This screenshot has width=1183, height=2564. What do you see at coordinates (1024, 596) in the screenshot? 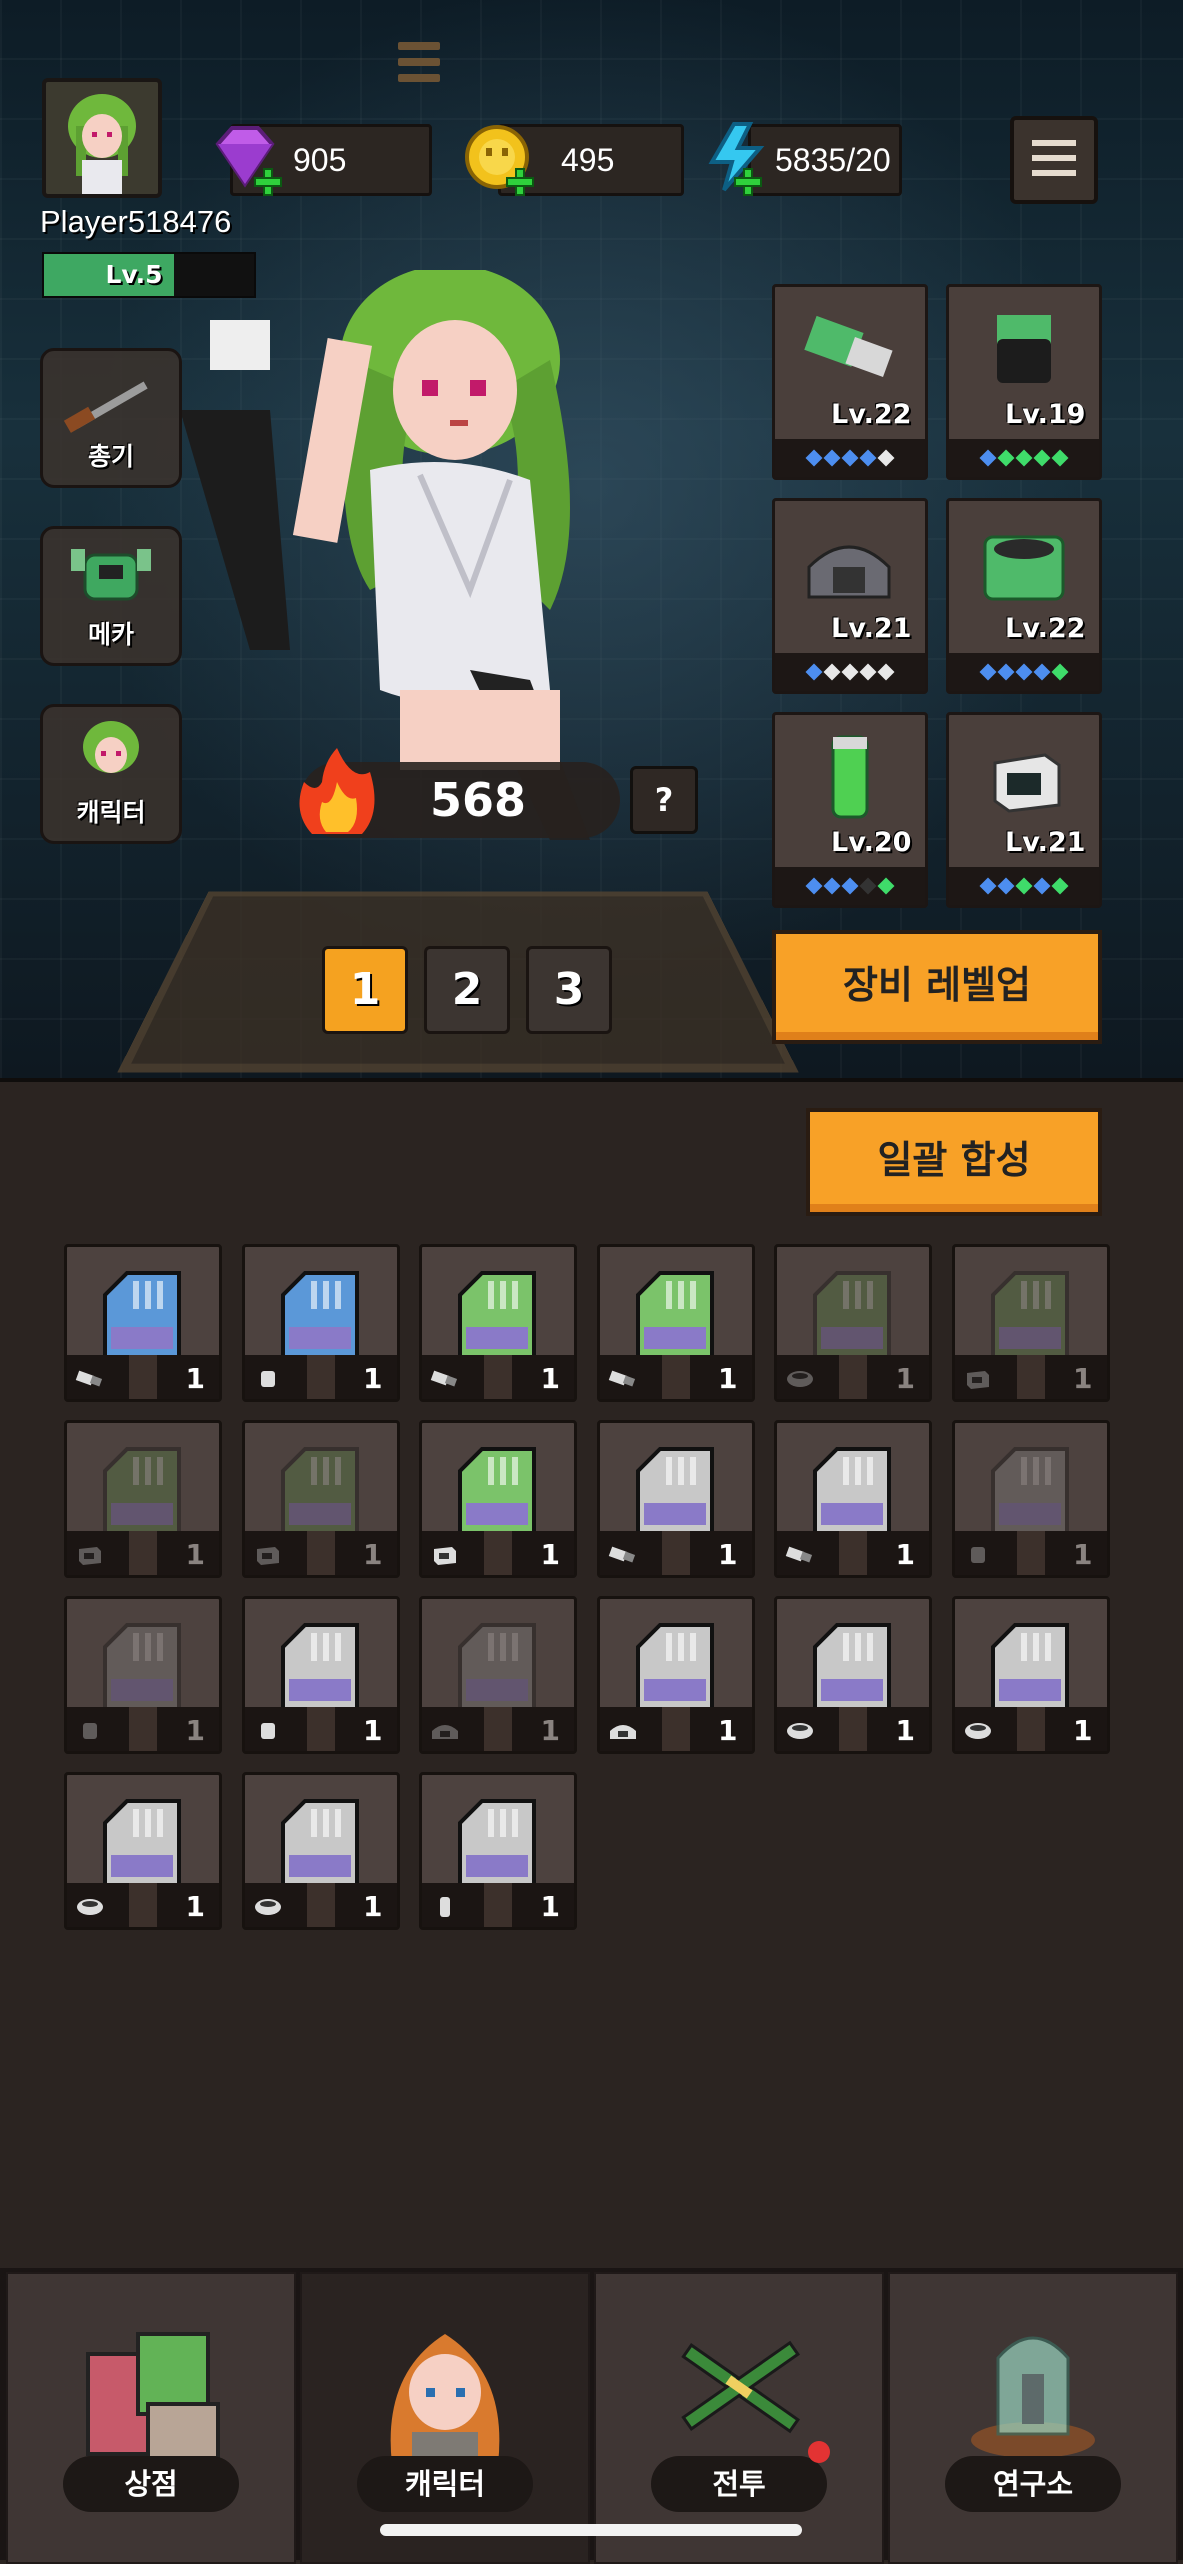
I see `equip-slot-ring: Lv.22` at bounding box center [1024, 596].